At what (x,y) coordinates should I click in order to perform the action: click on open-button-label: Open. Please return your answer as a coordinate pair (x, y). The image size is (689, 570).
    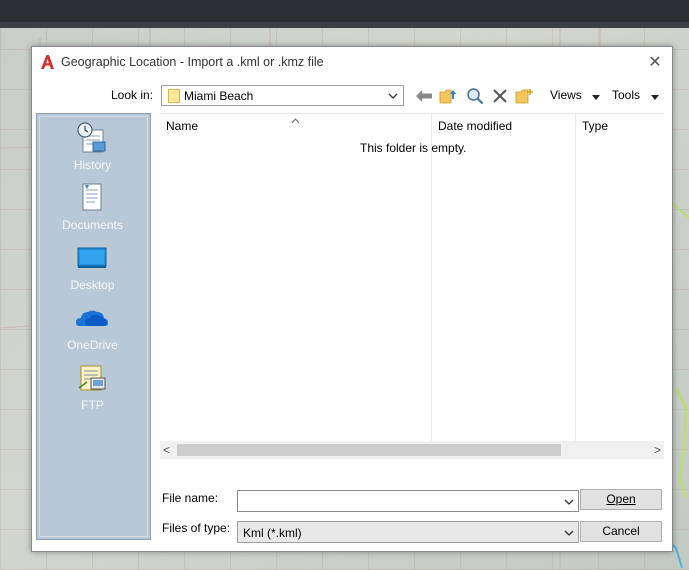
    Looking at the image, I should click on (621, 499).